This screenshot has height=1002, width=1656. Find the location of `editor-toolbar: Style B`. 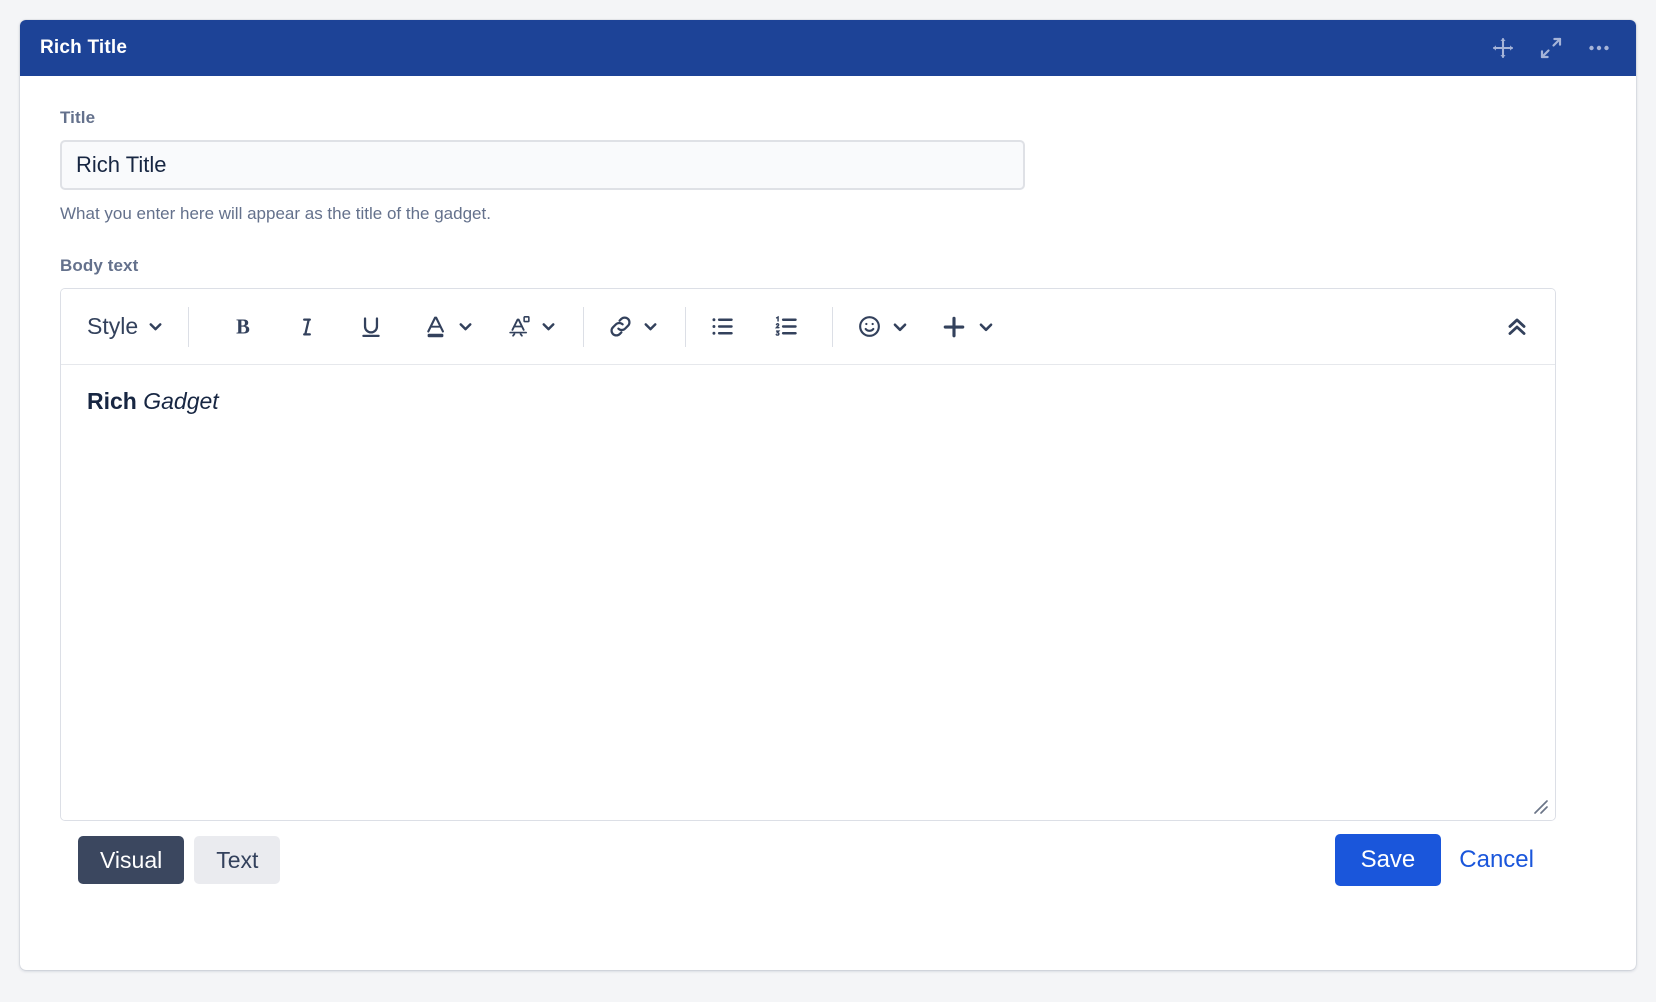

editor-toolbar: Style B is located at coordinates (808, 327).